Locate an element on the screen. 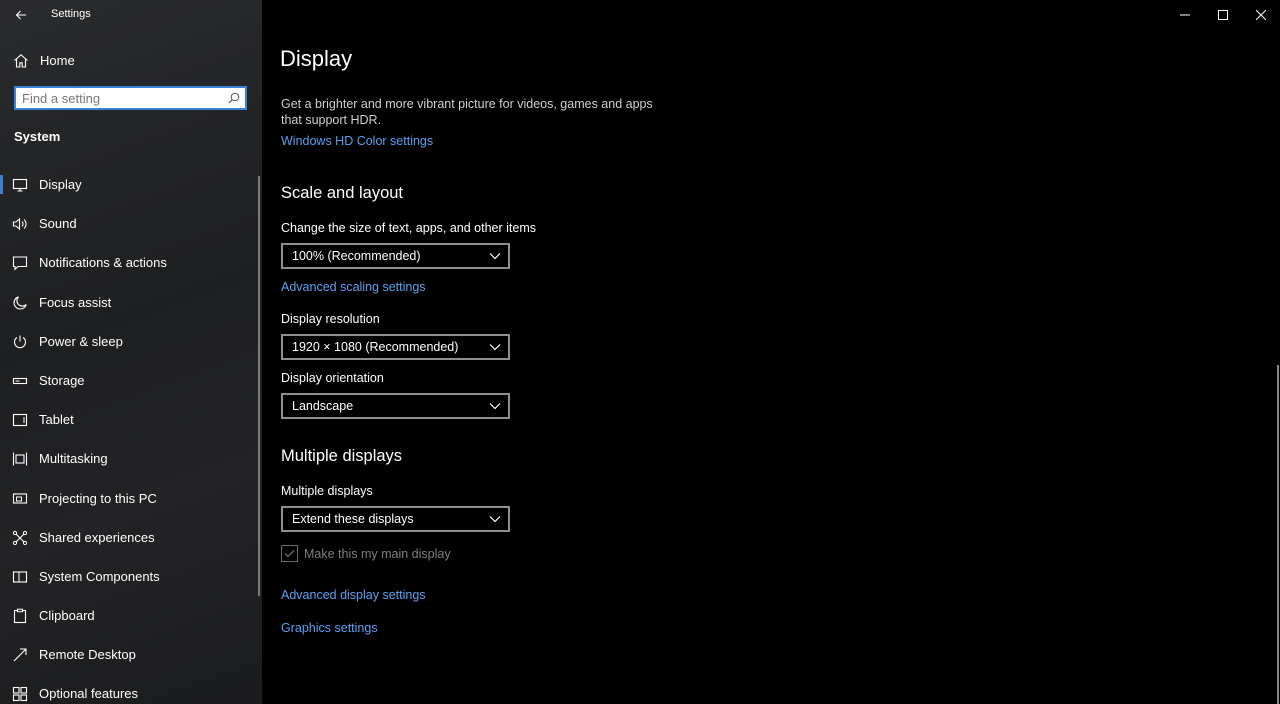  sidebar-item-label: Focus assist is located at coordinates (75, 302).